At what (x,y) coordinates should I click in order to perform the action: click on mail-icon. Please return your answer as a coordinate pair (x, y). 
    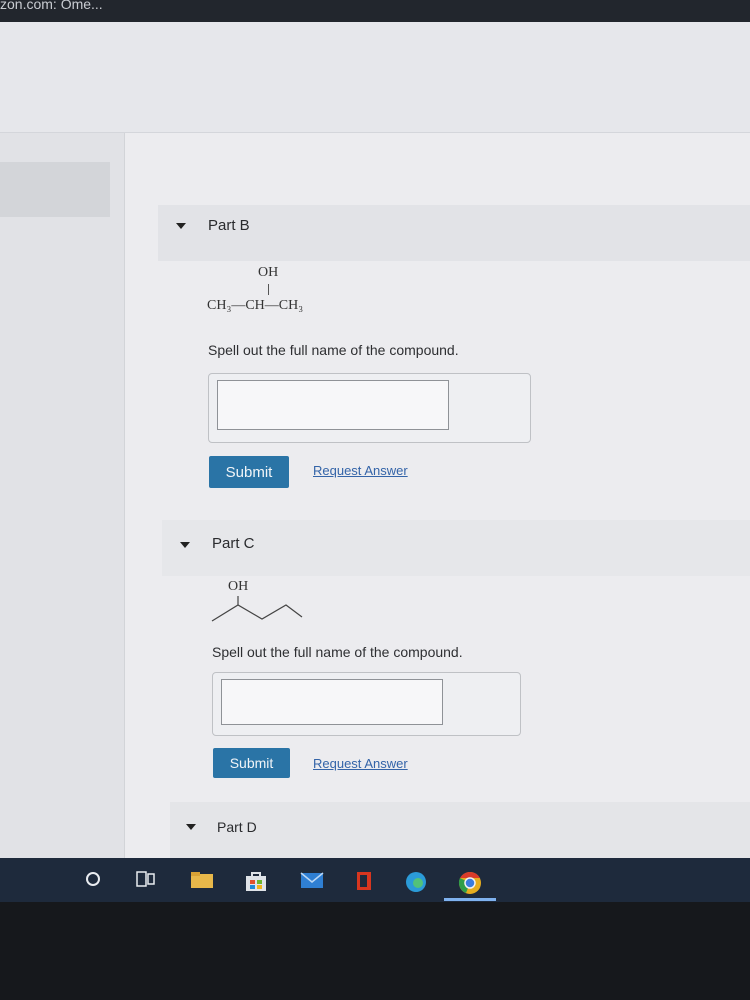
    Looking at the image, I should click on (312, 880).